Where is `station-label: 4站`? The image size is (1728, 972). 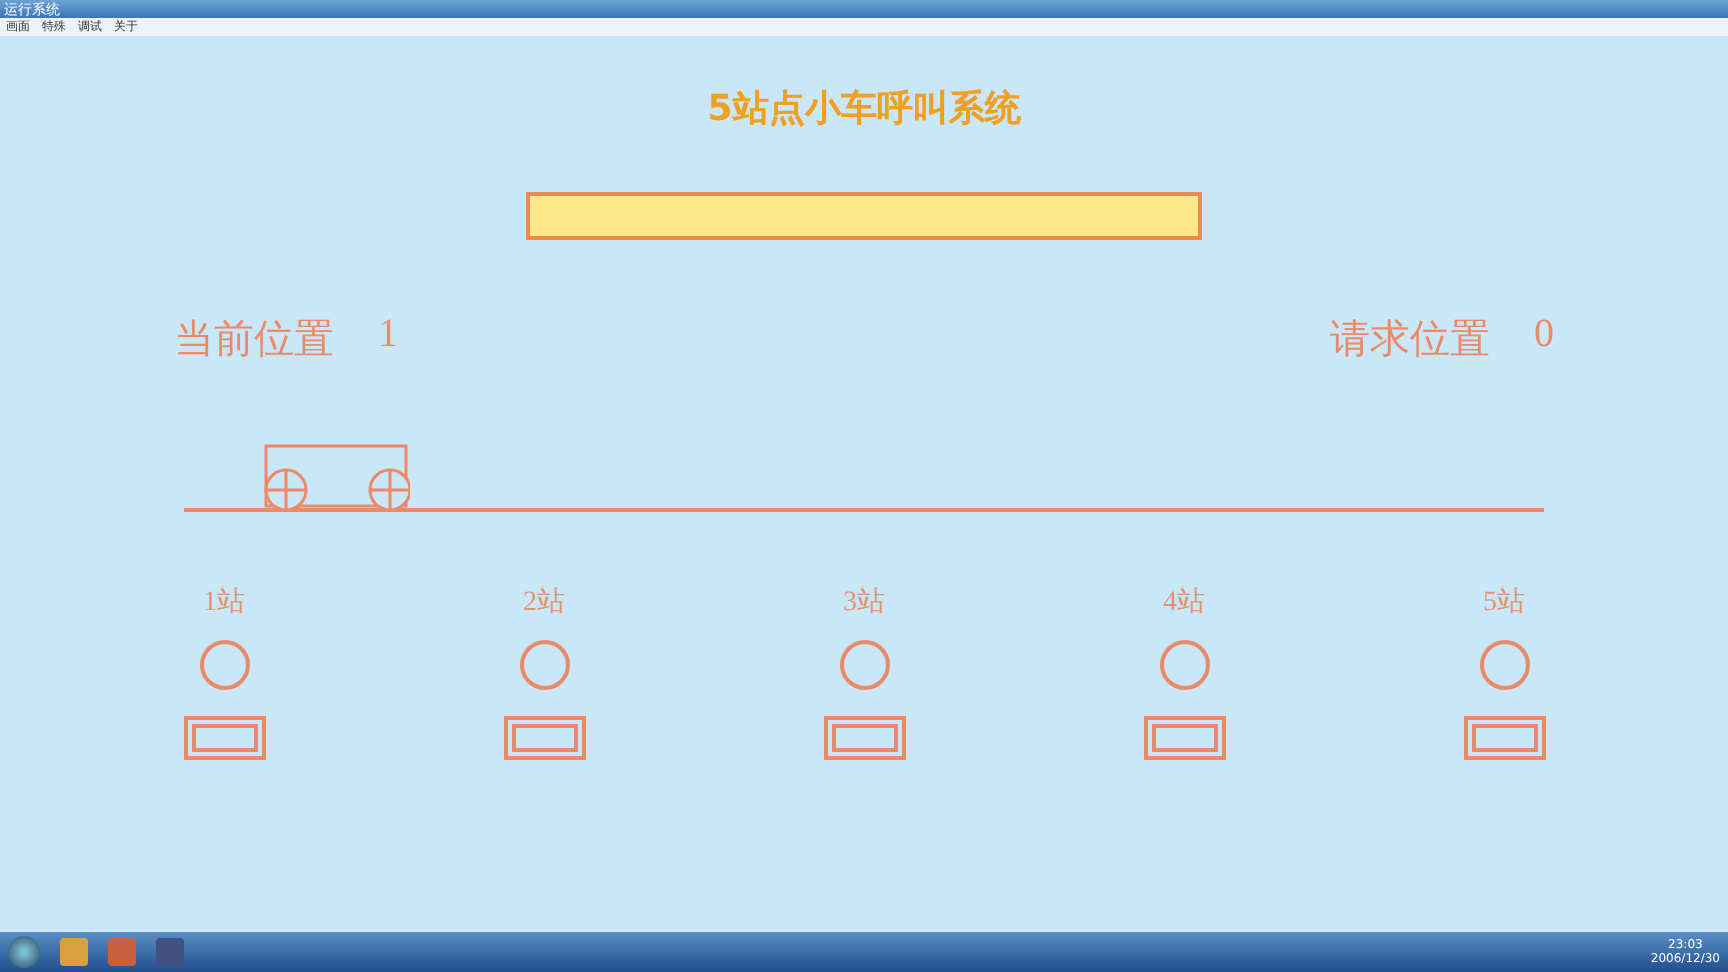 station-label: 4站 is located at coordinates (1184, 602).